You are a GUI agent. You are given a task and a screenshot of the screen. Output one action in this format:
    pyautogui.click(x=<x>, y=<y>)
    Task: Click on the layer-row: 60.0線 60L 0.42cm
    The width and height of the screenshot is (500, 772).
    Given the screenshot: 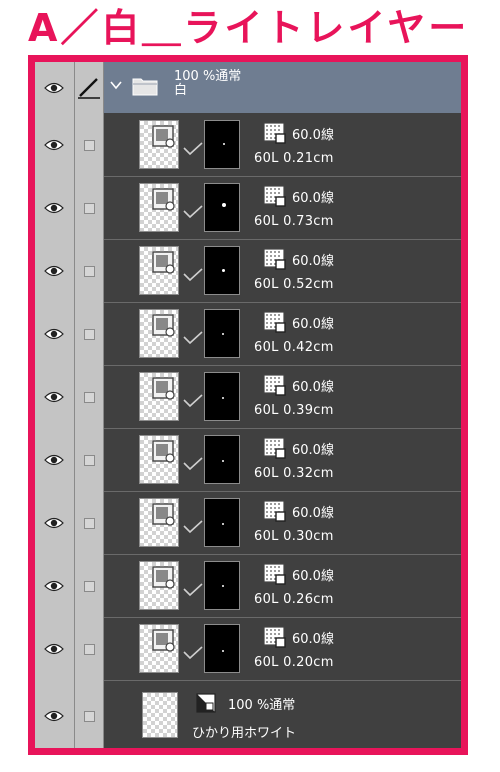 What is the action you would take?
    pyautogui.click(x=282, y=334)
    